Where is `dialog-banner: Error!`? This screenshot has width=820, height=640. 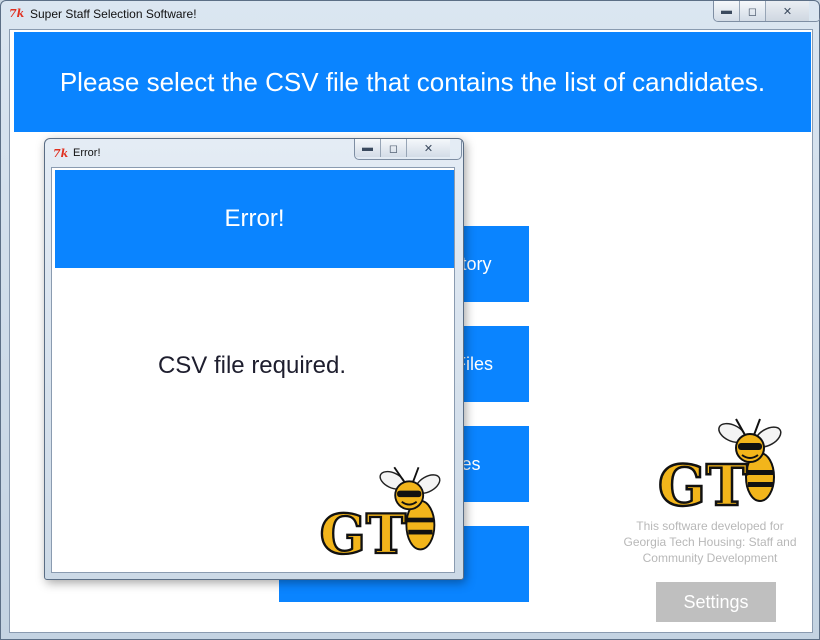
dialog-banner: Error! is located at coordinates (254, 219).